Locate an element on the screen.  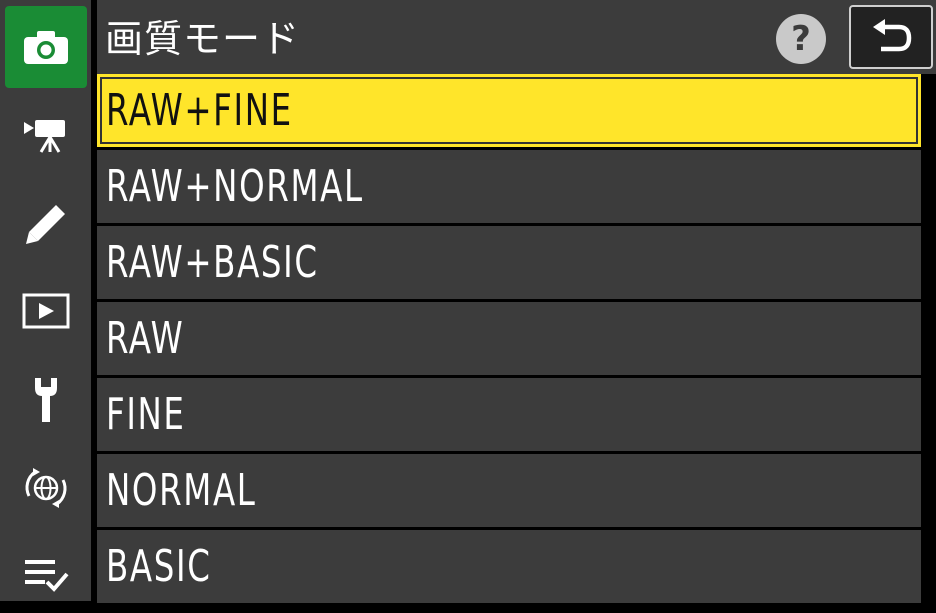
sidebar-item-playback is located at coordinates (46, 311).